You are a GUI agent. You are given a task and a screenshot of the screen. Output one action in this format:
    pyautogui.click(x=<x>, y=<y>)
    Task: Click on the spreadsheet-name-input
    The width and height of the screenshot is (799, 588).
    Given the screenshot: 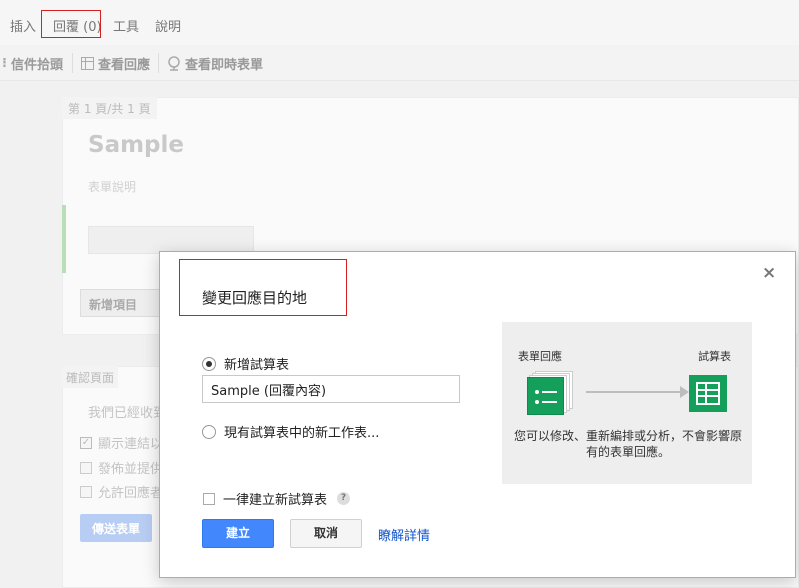 What is the action you would take?
    pyautogui.click(x=331, y=389)
    